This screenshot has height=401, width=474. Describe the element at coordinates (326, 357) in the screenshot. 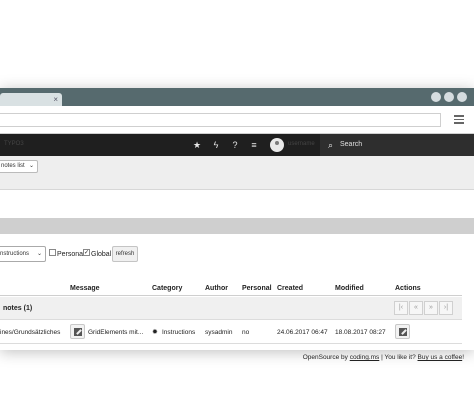

I see `footer-prefix: OpenSource by` at that location.